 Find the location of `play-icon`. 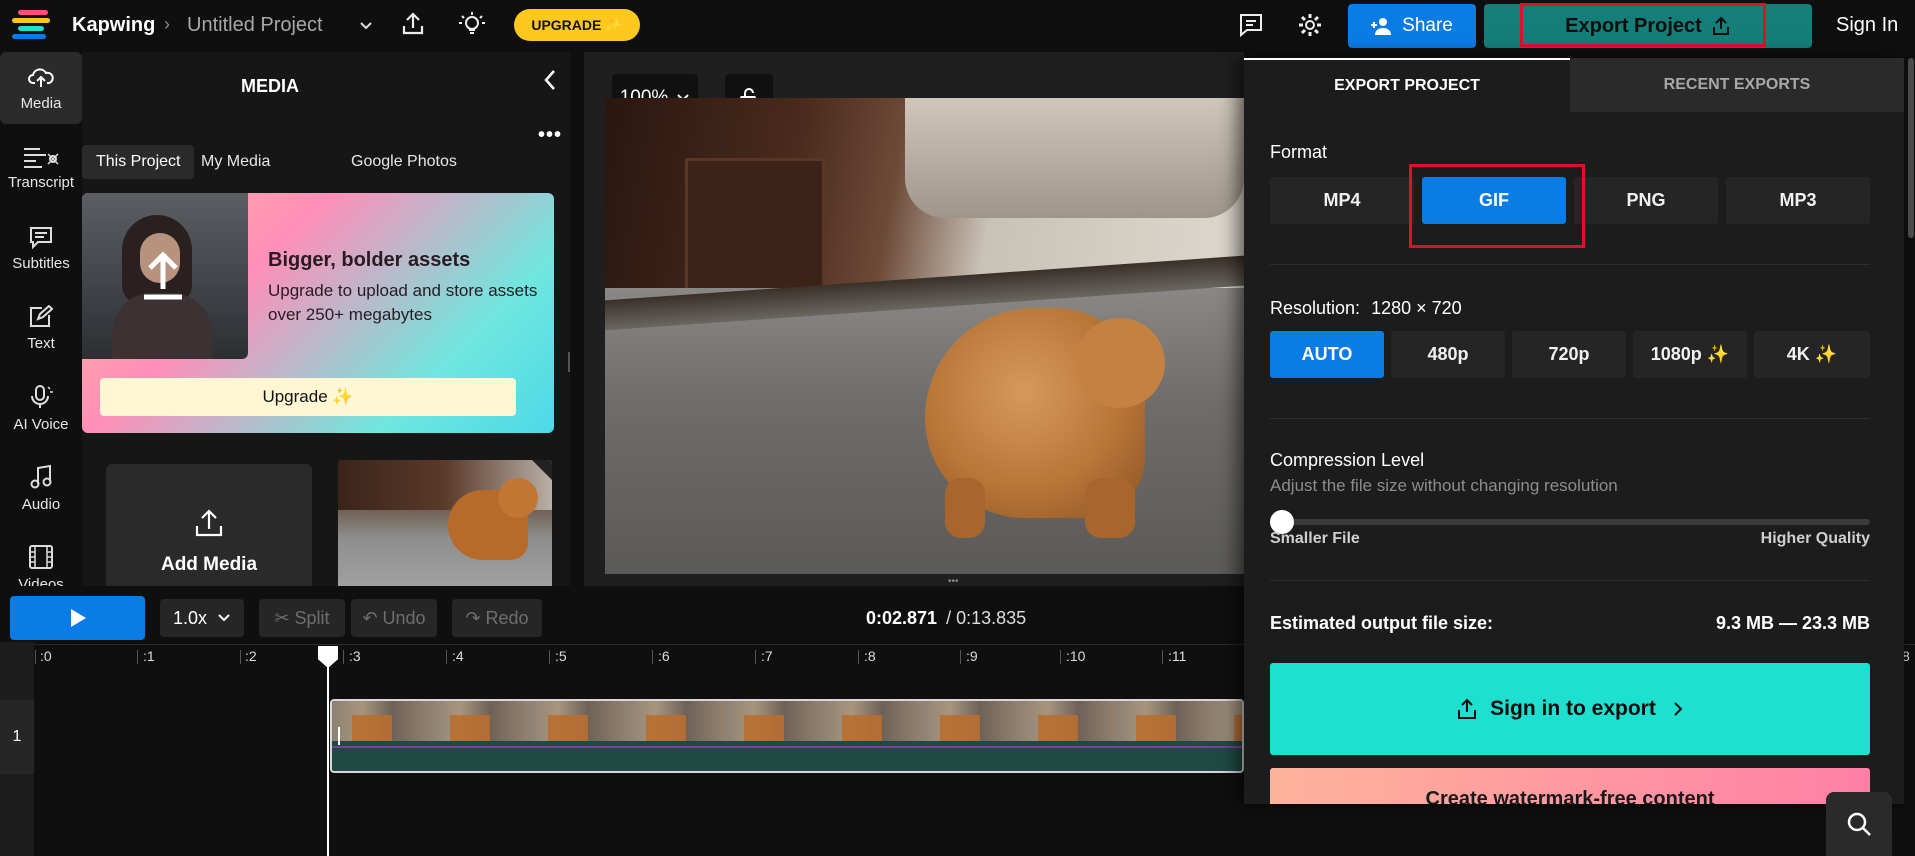

play-icon is located at coordinates (78, 618).